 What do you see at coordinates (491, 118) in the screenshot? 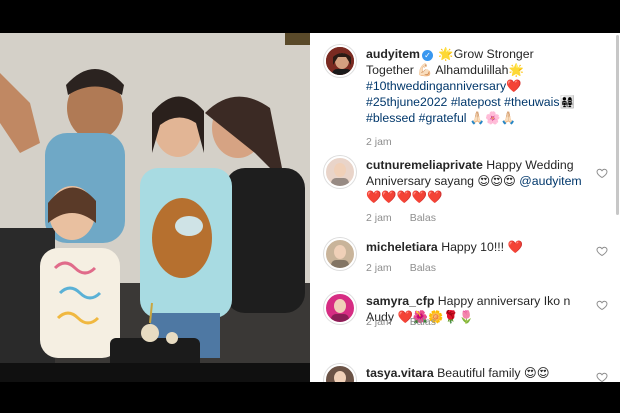
I see `caption-fragment: 🙏🏻🌸🙏🏻` at bounding box center [491, 118].